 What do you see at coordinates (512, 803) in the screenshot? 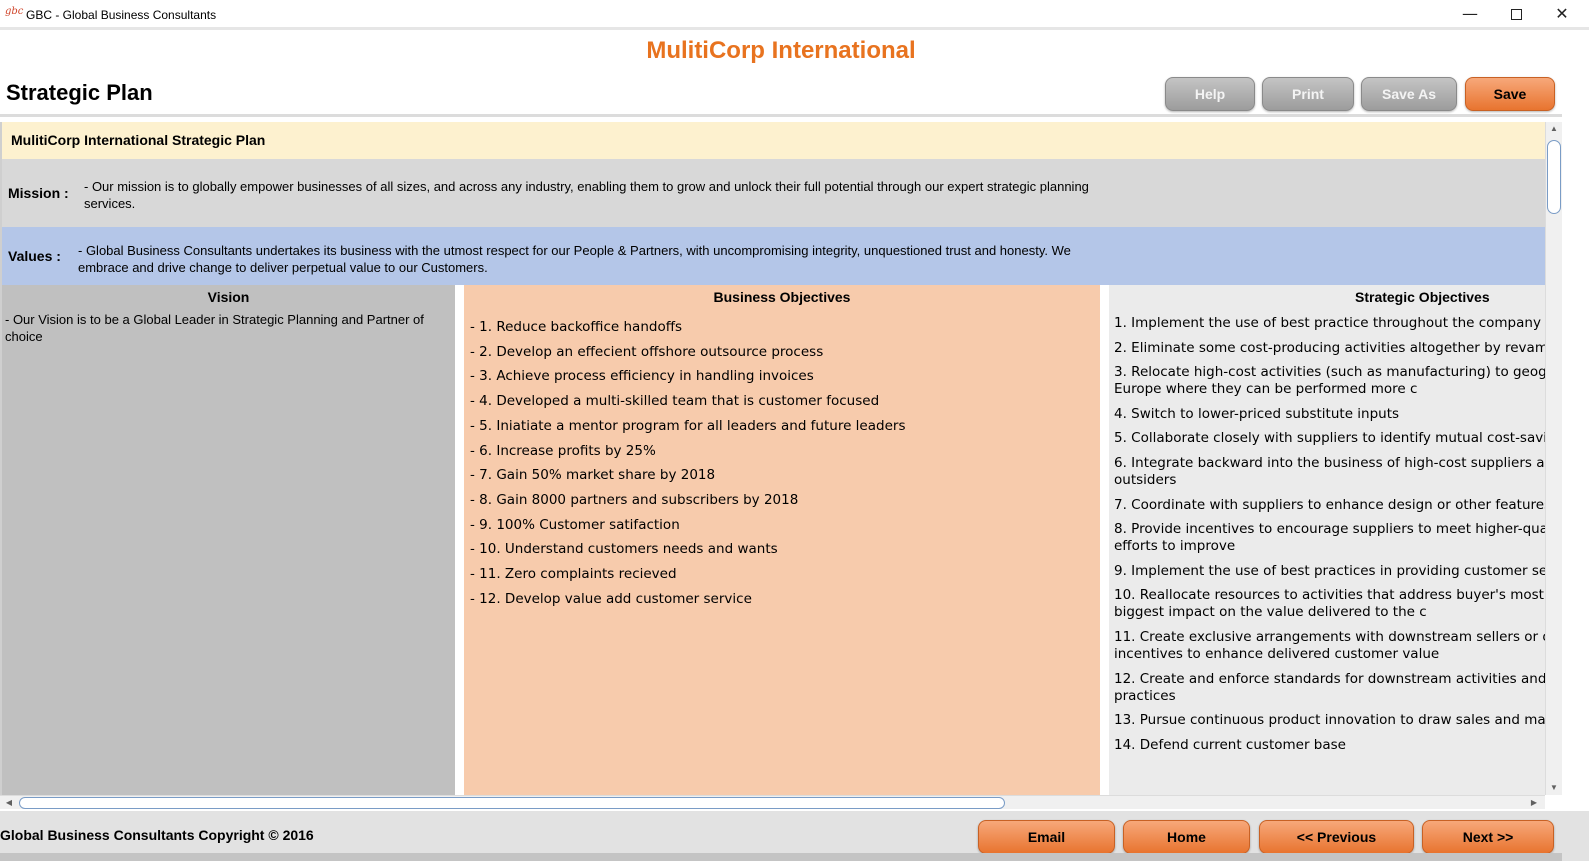
I see `horizontal-scroll-thumb` at bounding box center [512, 803].